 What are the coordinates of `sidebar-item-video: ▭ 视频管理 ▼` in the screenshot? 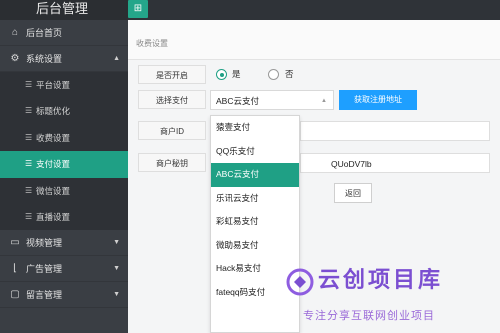 It's located at (64, 243).